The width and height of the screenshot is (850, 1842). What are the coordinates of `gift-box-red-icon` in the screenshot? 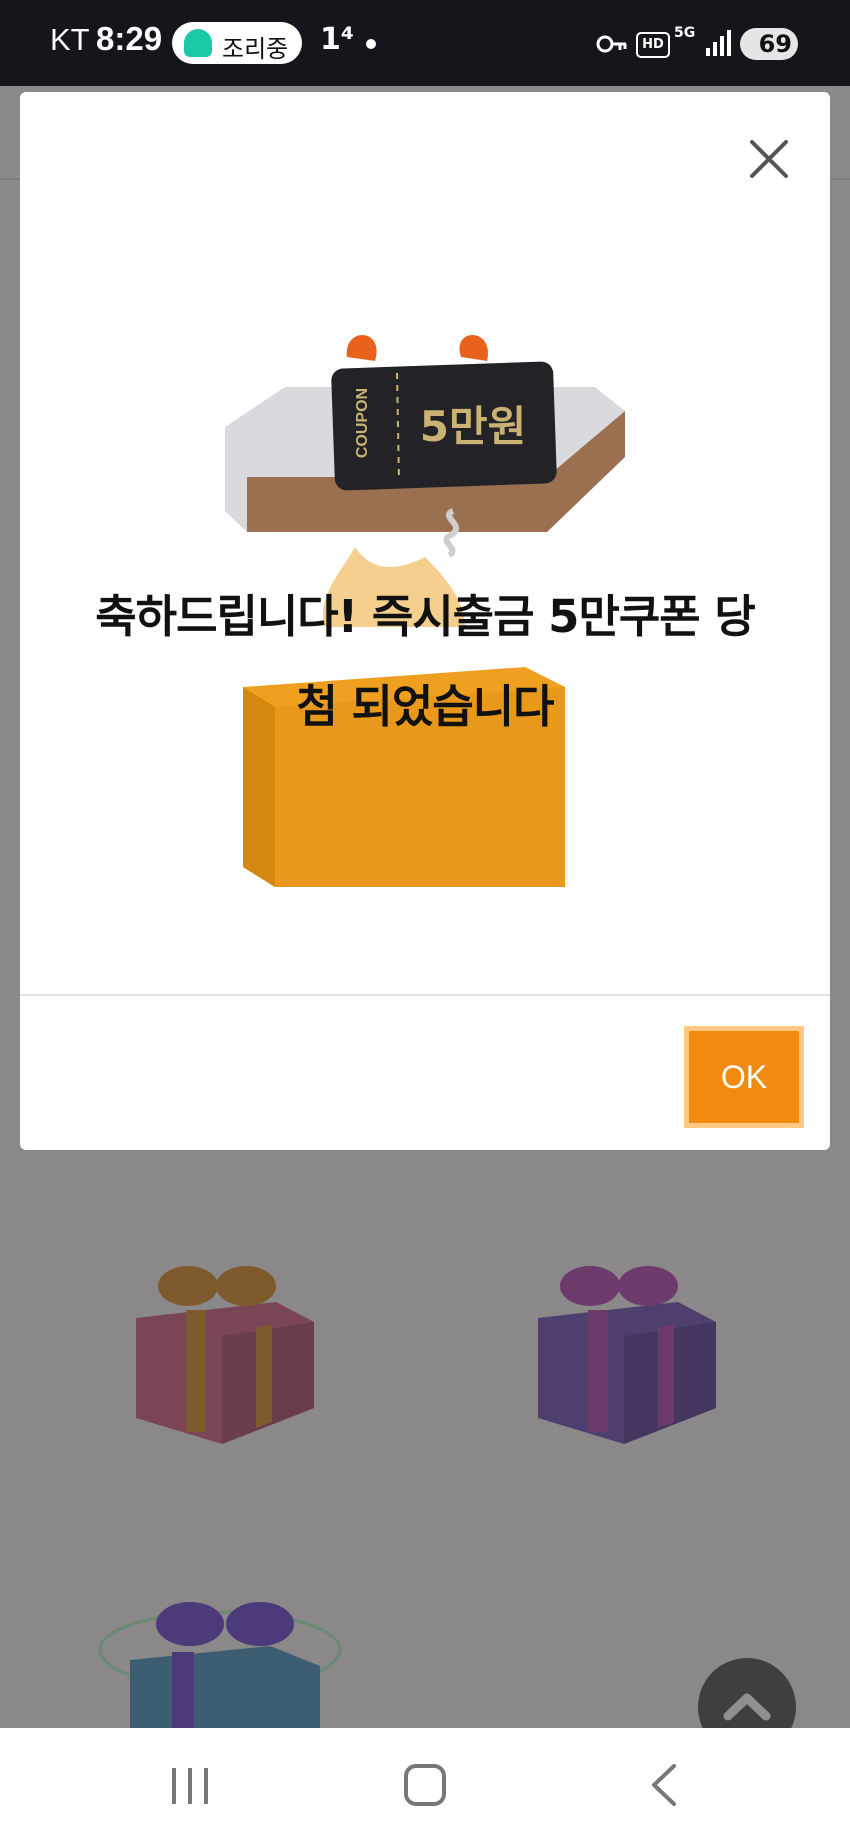 It's located at (224, 1353).